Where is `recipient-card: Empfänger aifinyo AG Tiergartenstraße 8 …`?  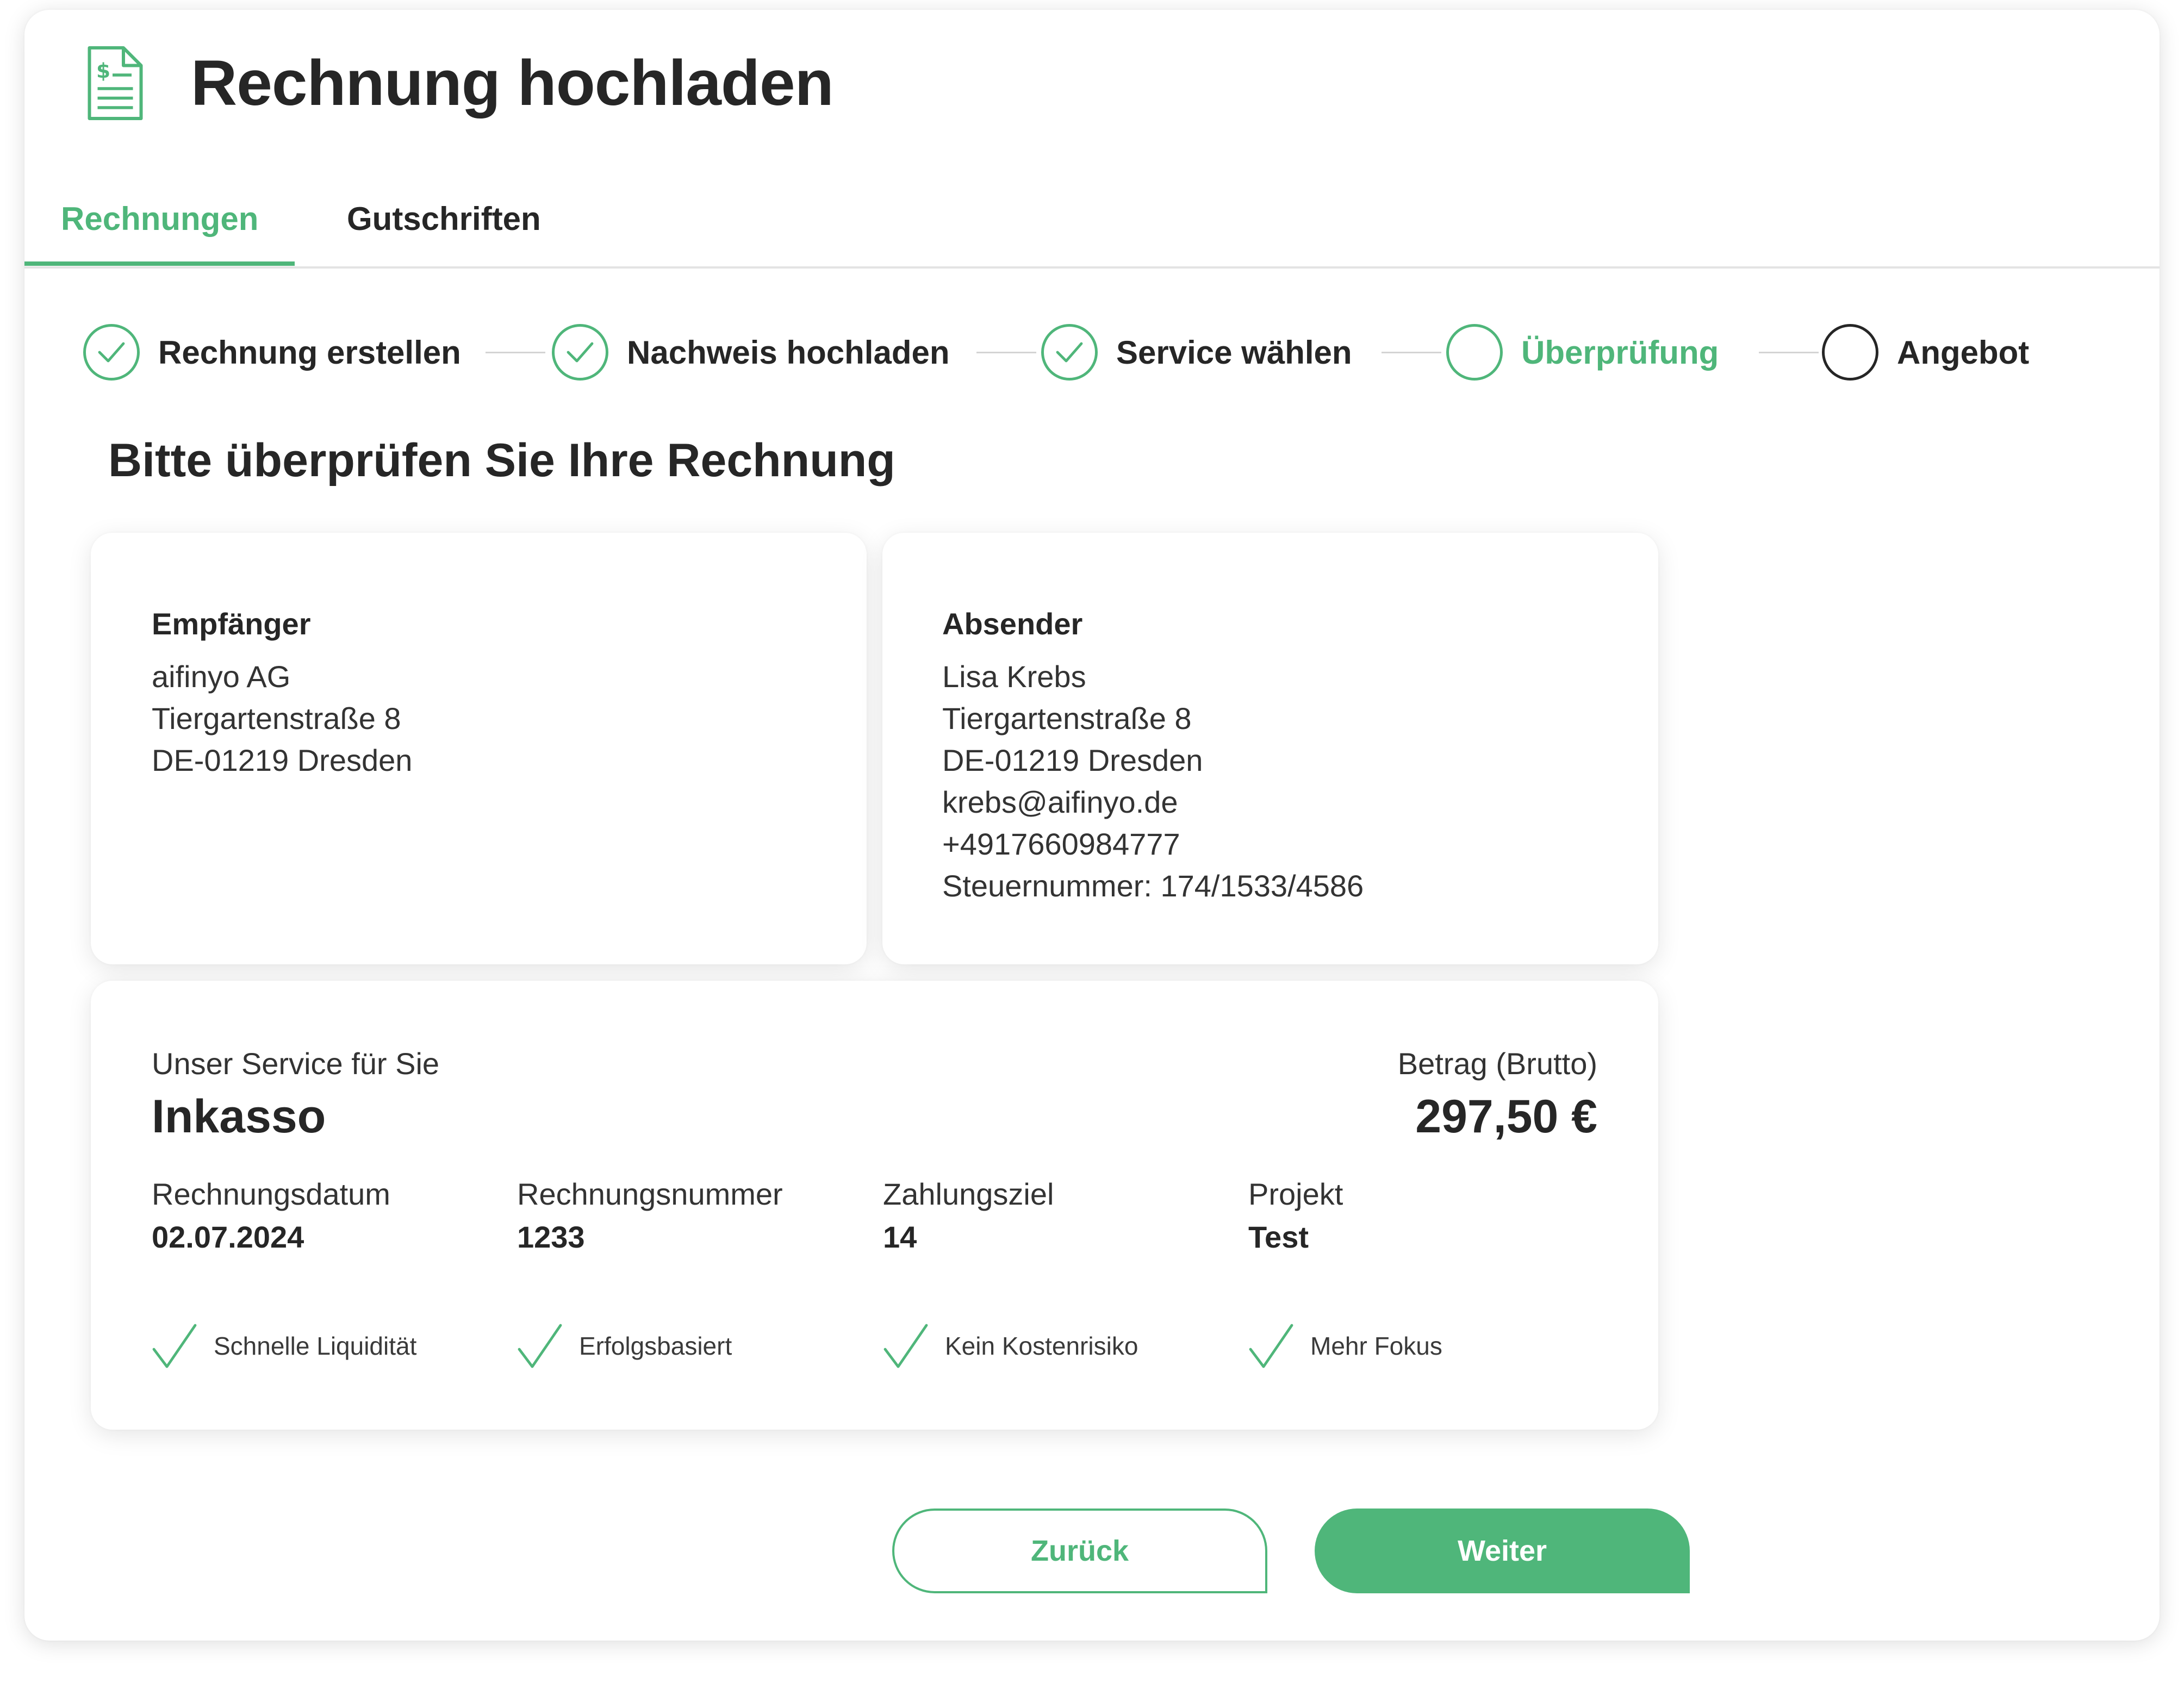
recipient-card: Empfänger aifinyo AG Tiergartenstraße 8 … is located at coordinates (479, 748).